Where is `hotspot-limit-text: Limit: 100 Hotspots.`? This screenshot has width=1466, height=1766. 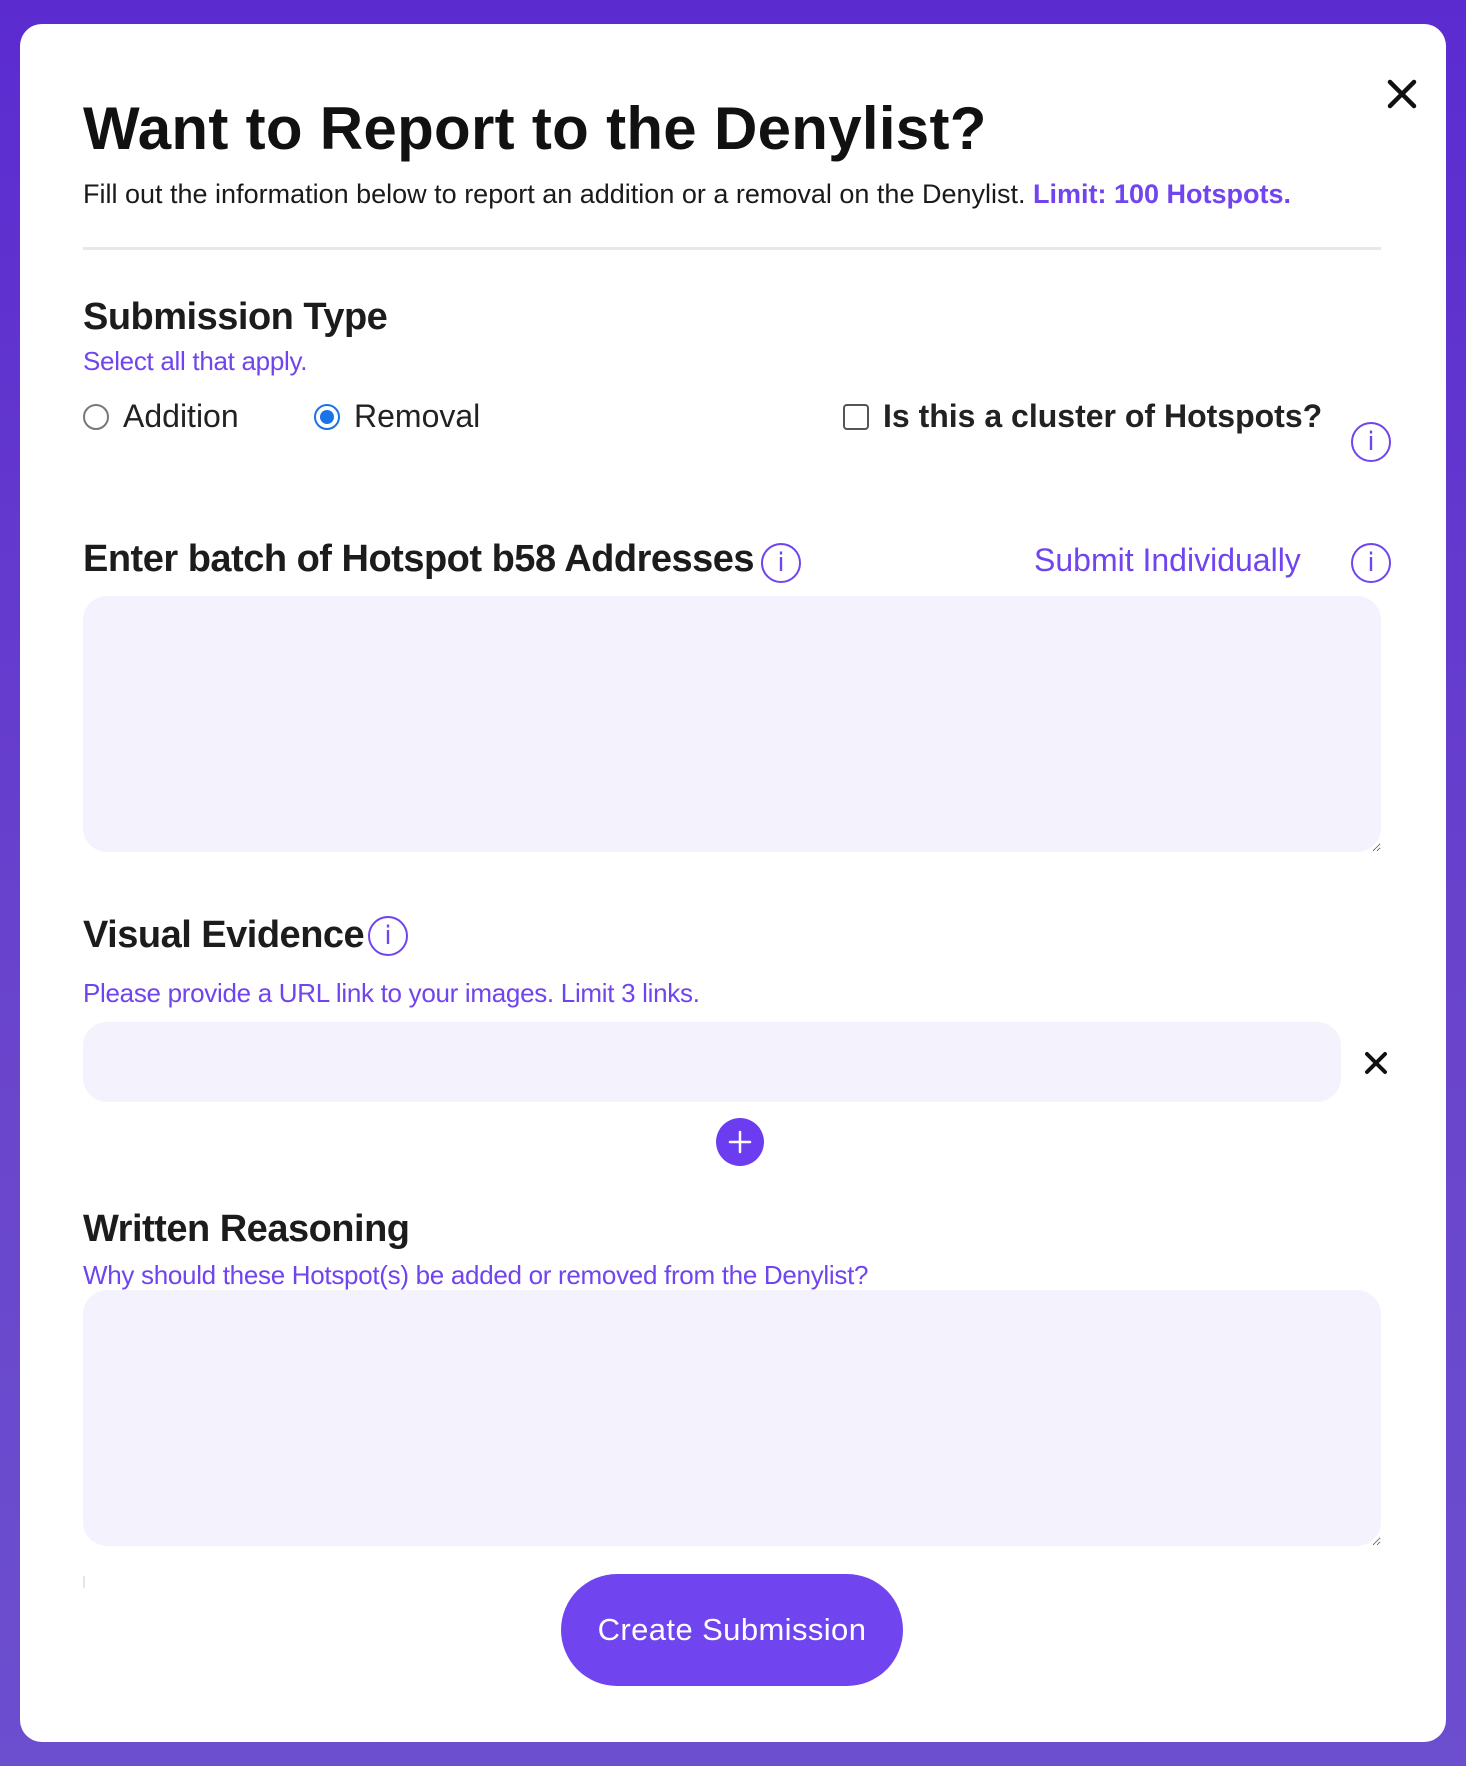
hotspot-limit-text: Limit: 100 Hotspots. is located at coordinates (1162, 194).